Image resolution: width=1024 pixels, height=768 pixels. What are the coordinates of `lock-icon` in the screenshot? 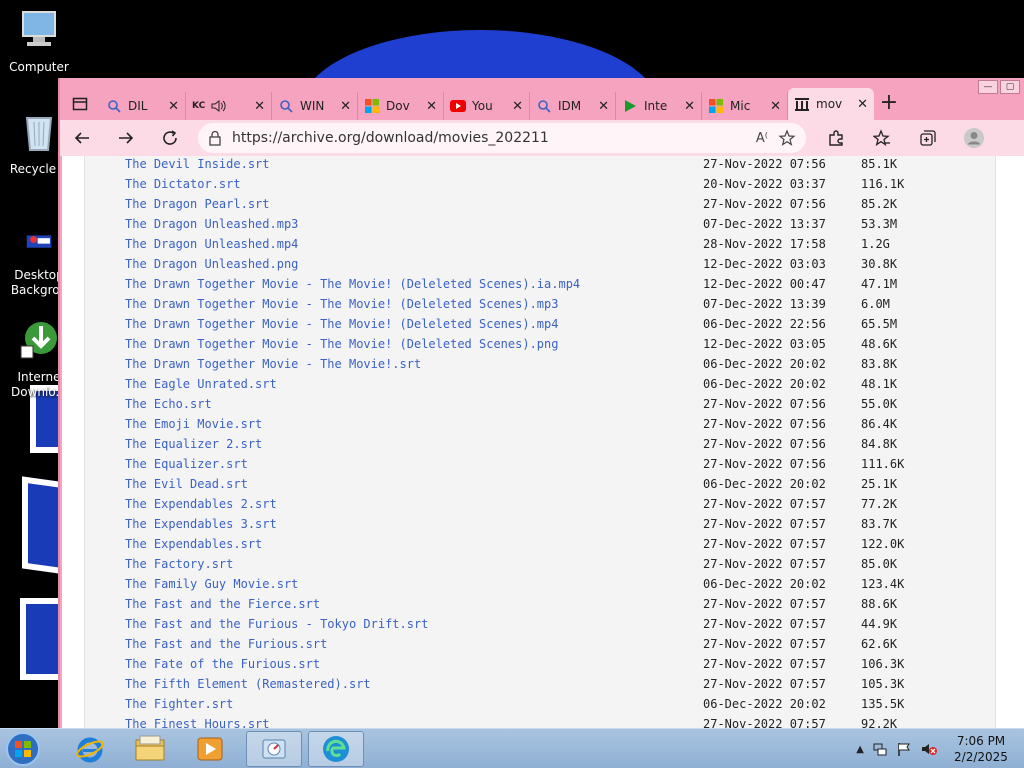 It's located at (215, 138).